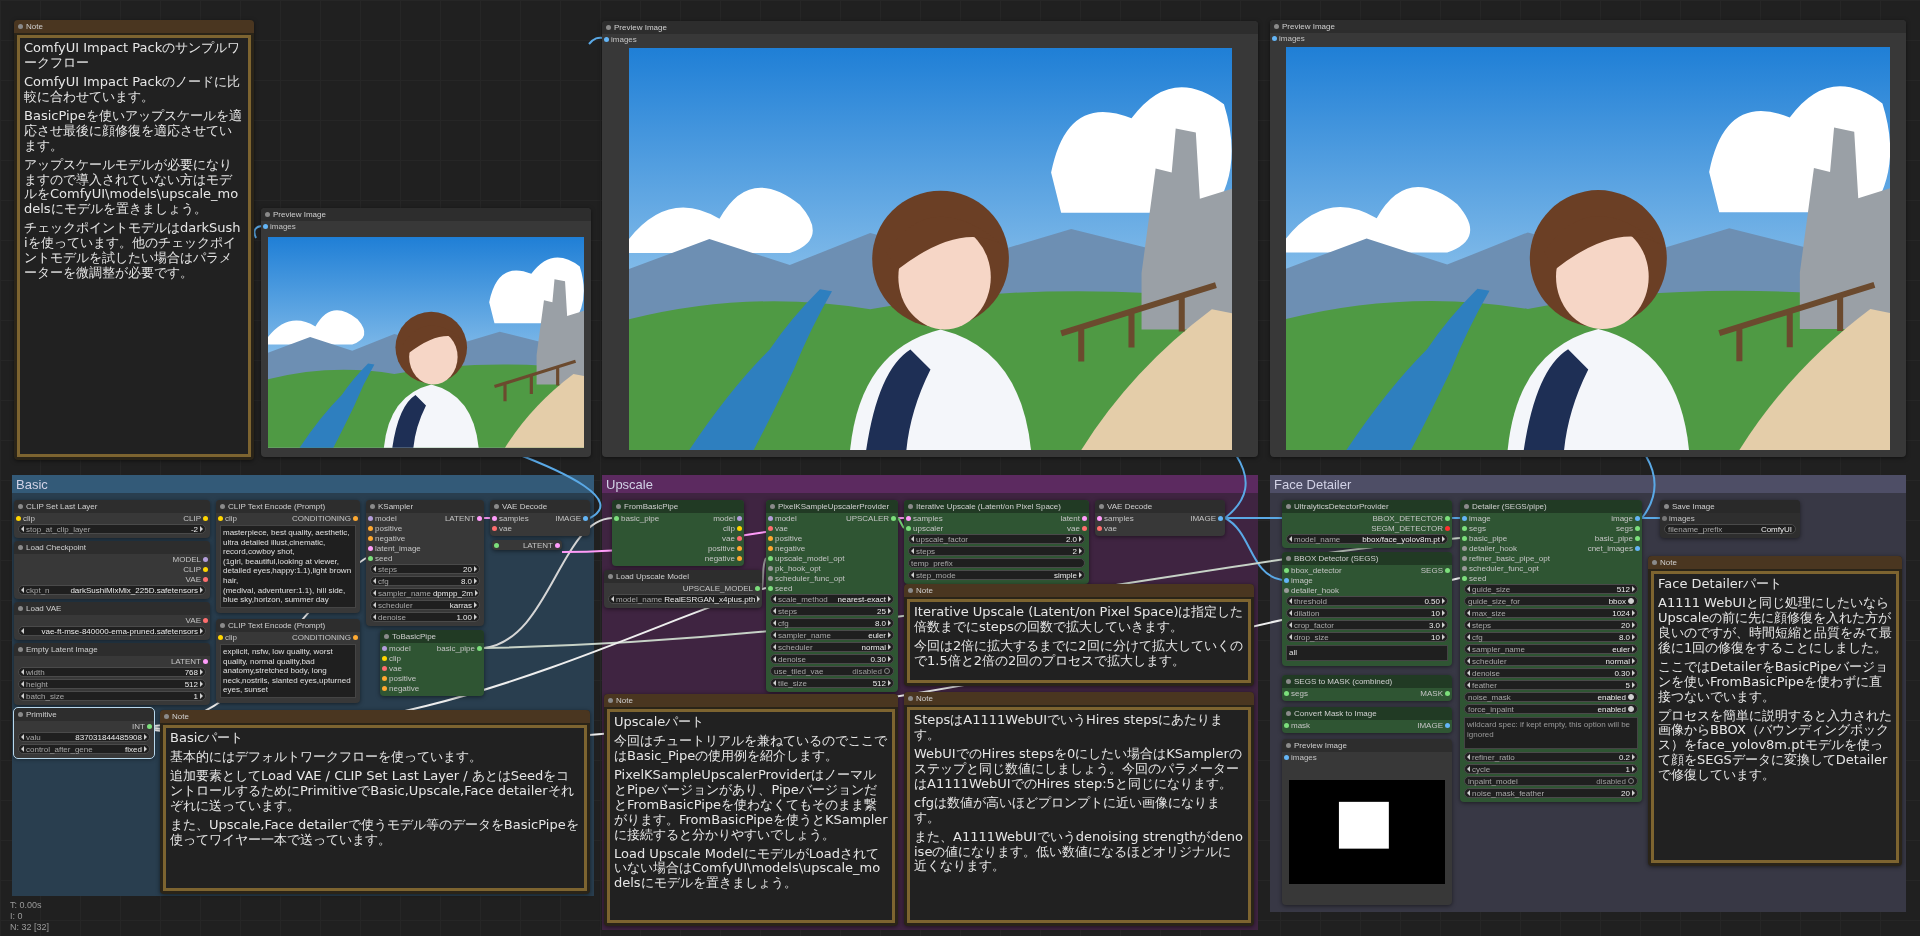  I want to click on value-stepper: denoise 1.00, so click(425, 617).